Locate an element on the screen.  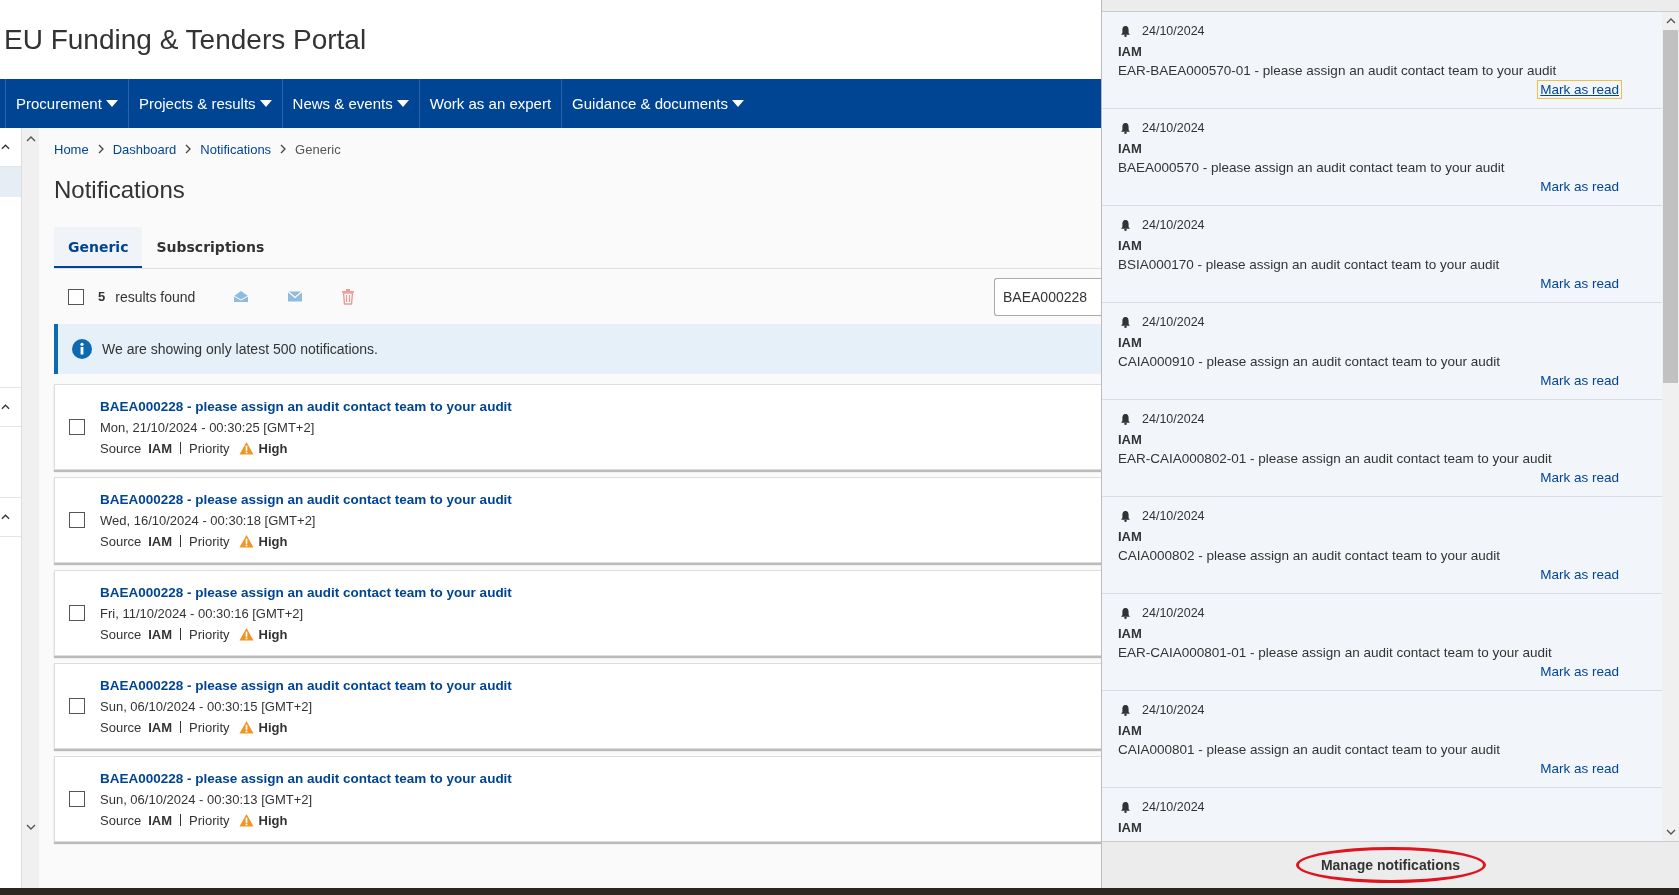
site-title: EU Funding & Tenders Portal is located at coordinates (185, 39).